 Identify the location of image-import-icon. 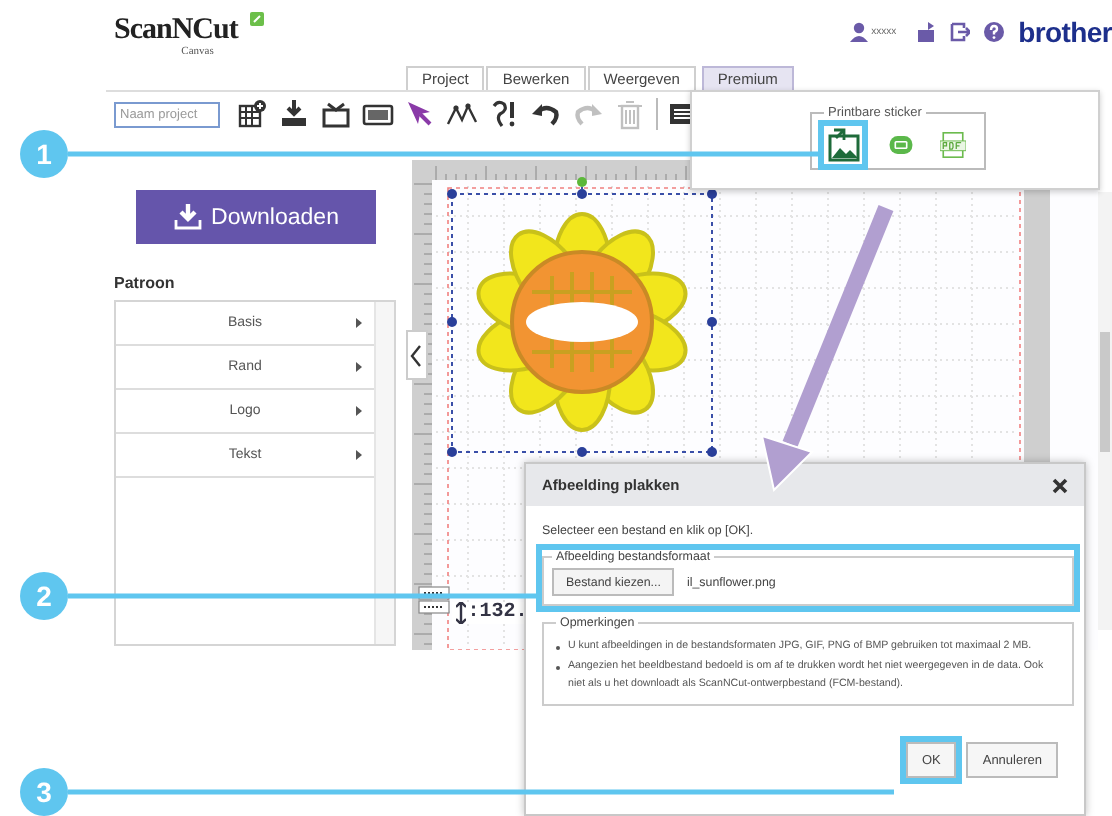
(843, 144).